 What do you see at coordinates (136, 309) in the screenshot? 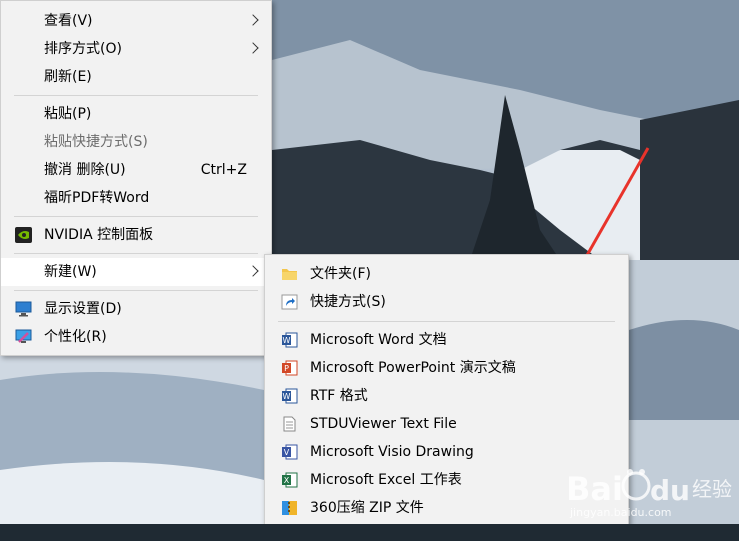
I see `menu-item-display-settings: 显示设置(D)` at bounding box center [136, 309].